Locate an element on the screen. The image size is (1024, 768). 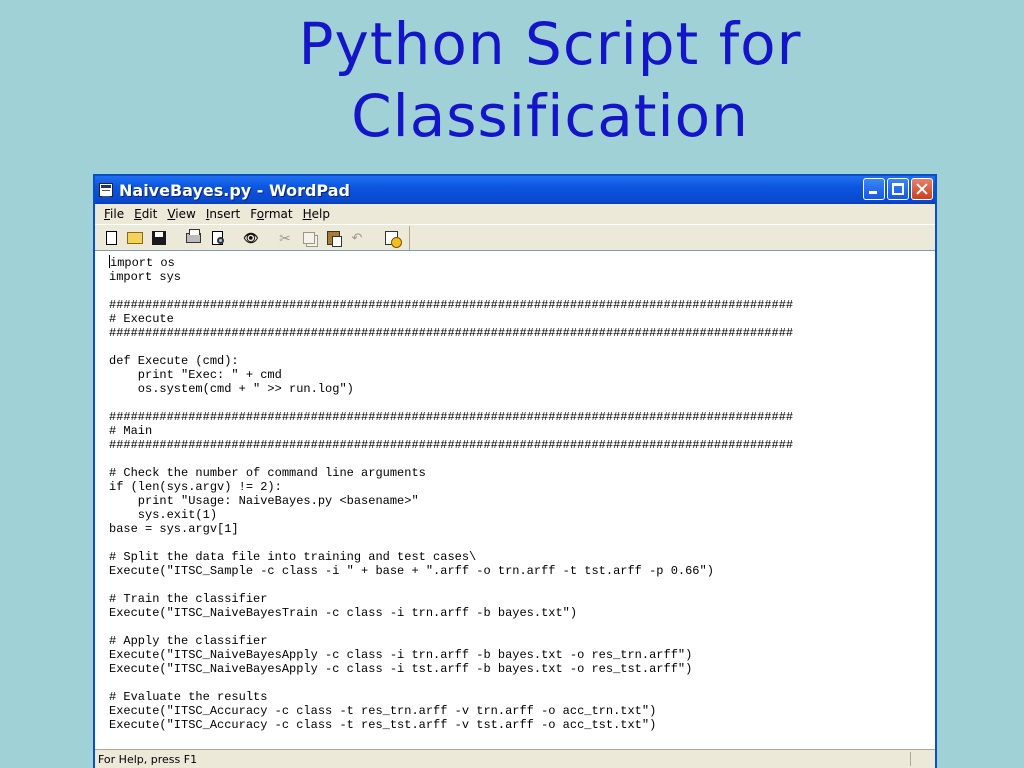
new-button is located at coordinates (111, 238).